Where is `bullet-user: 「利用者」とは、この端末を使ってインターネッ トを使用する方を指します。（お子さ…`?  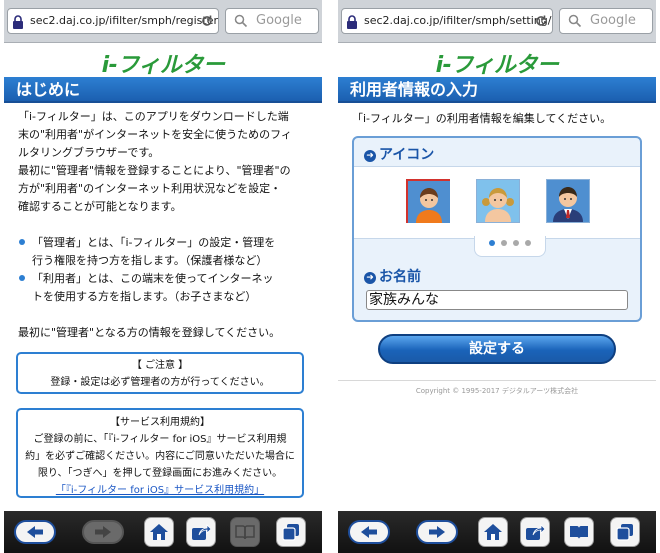
bullet-user: 「利用者」とは、この端末を使ってインターネッ トを使用する方を指します。（お子さ… is located at coordinates (165, 288).